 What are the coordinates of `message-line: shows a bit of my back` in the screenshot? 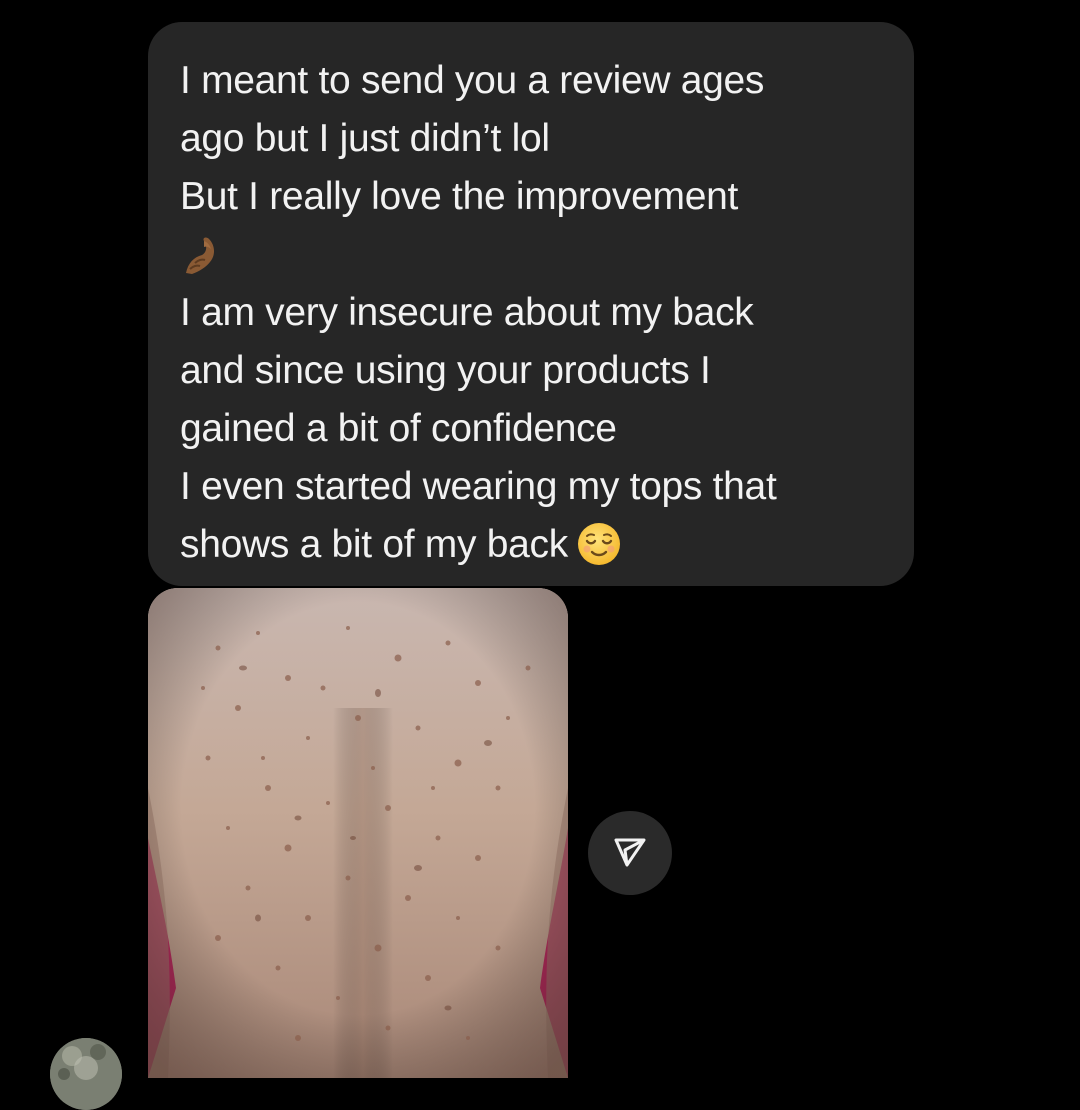 It's located at (374, 544).